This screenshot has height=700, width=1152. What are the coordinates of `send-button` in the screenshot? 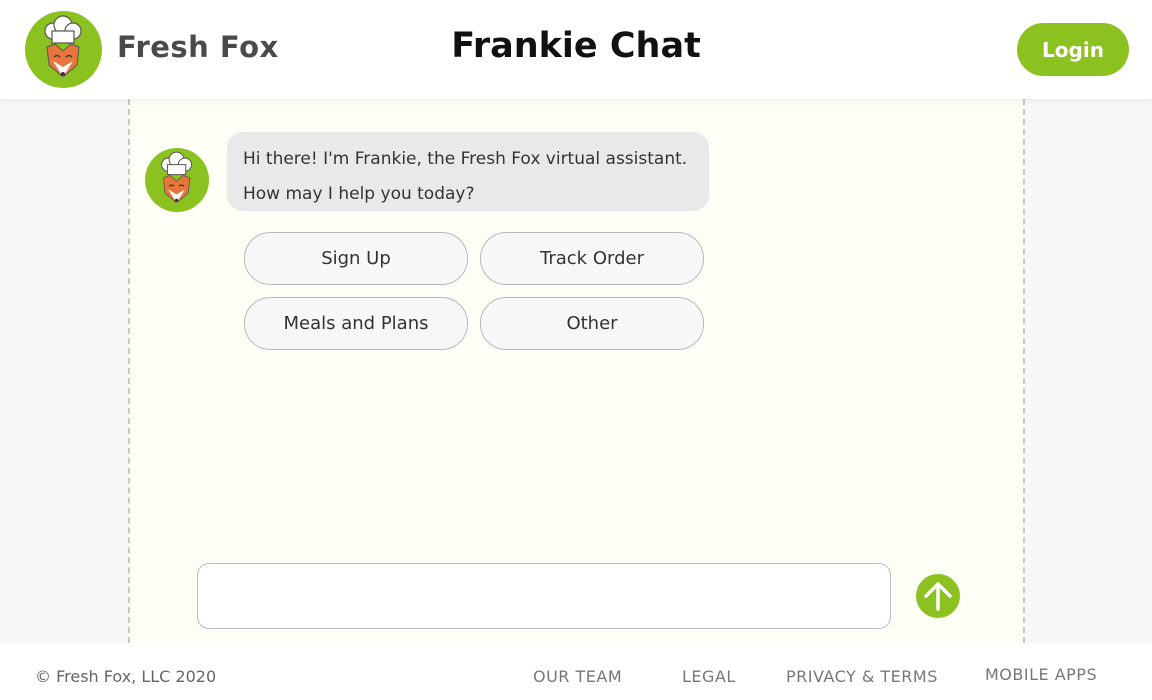 It's located at (938, 596).